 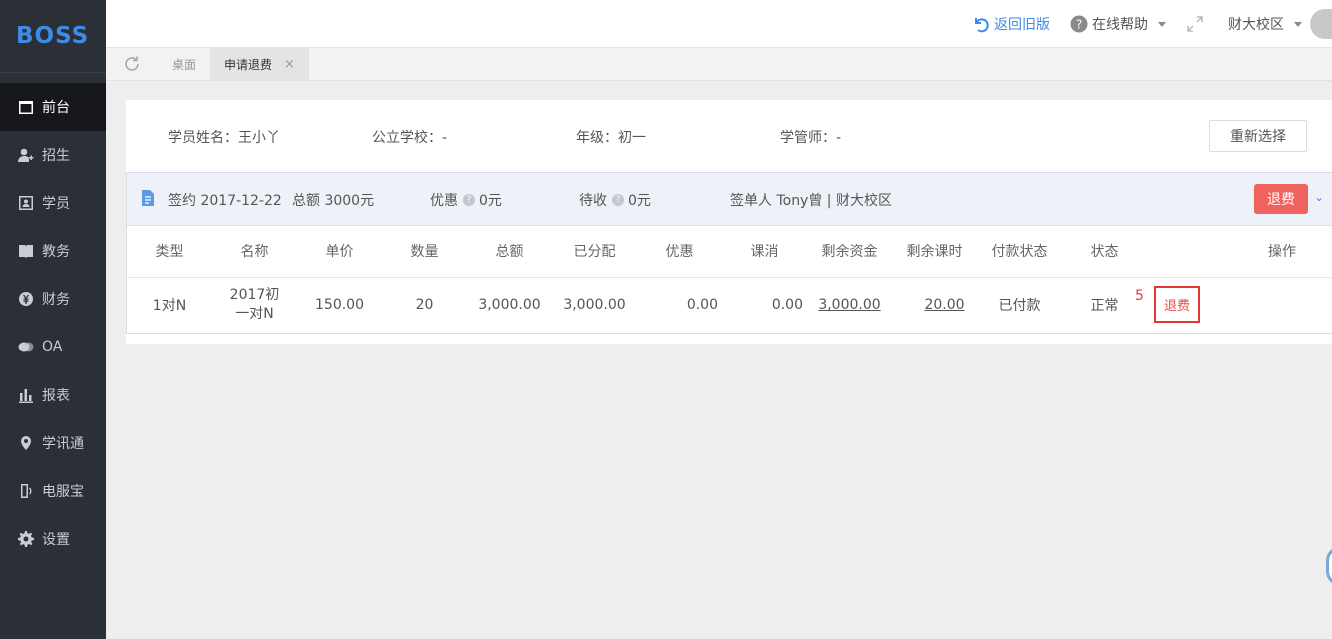 I want to click on cell-name: 2017初一对N, so click(x=254, y=305).